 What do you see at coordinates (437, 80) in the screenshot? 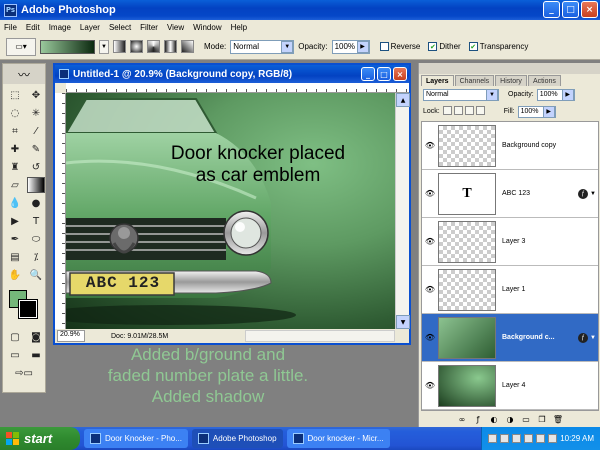
I see `tab-layers: Layers` at bounding box center [437, 80].